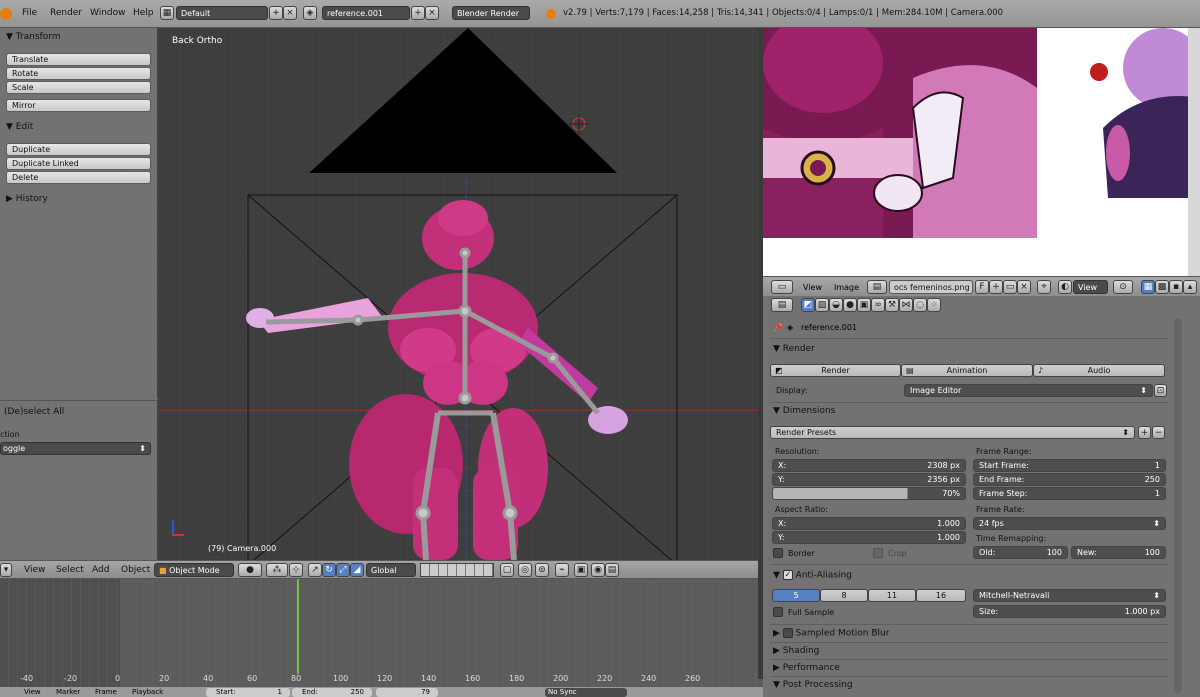  Describe the element at coordinates (277, 570) in the screenshot. I see `pivot-point-icon: ⁂` at that location.